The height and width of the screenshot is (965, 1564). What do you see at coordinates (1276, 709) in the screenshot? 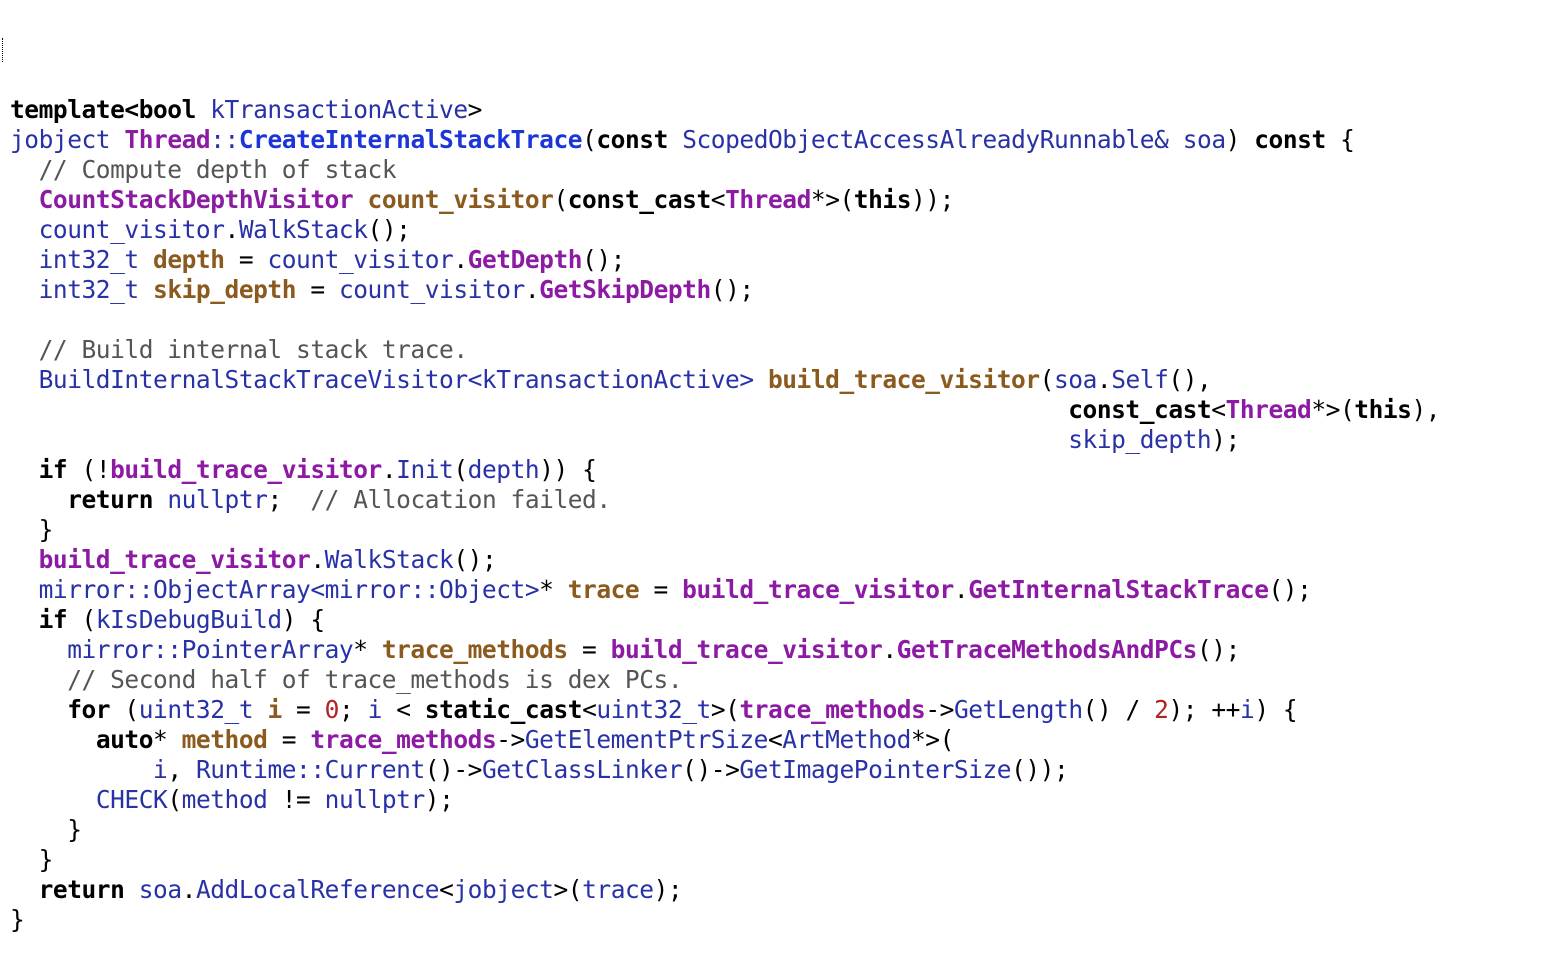
I see `punct-token: ) {` at bounding box center [1276, 709].